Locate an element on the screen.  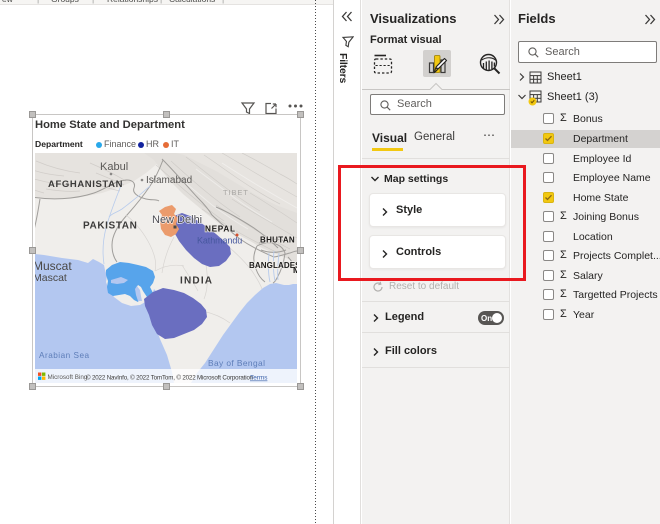
svg-text: INDIA is located at coordinates (196, 281).